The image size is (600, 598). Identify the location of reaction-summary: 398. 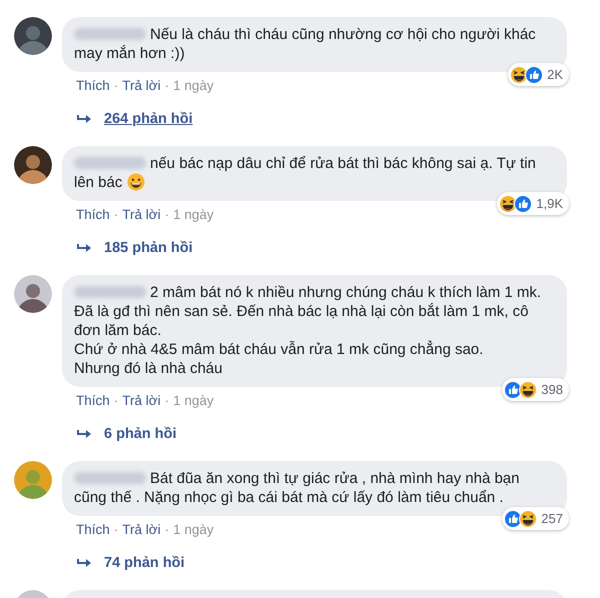
(535, 389).